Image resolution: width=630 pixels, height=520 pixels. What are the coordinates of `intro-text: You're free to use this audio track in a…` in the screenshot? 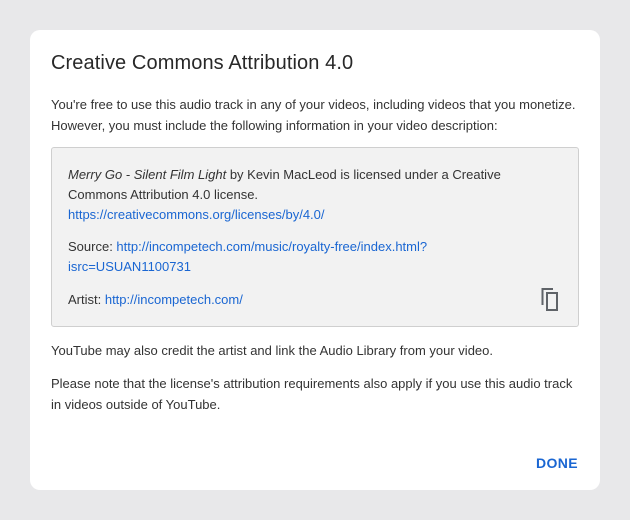 It's located at (313, 115).